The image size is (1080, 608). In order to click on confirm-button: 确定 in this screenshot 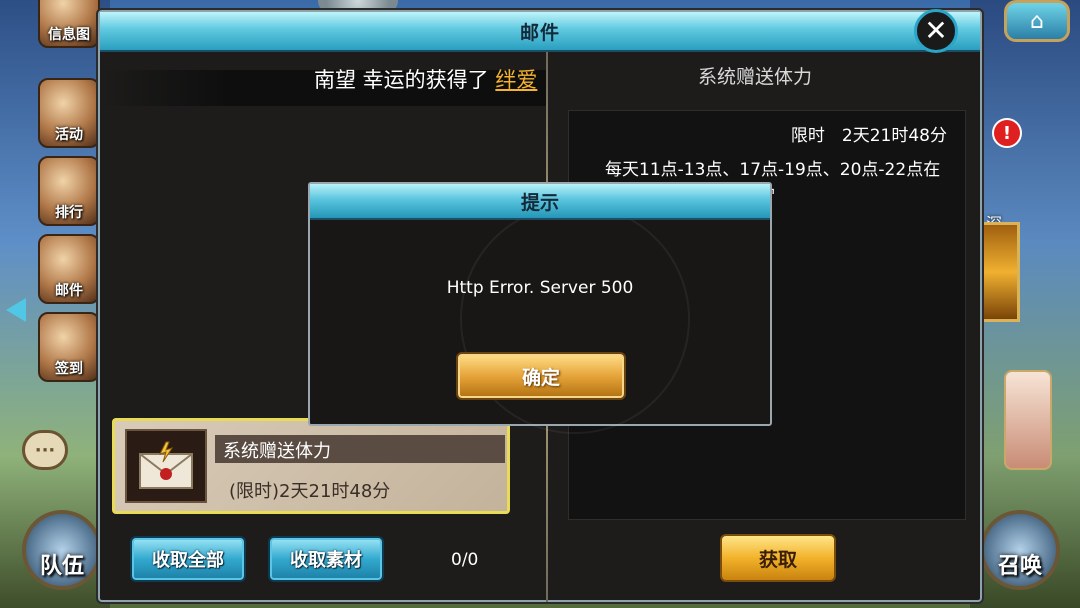, I will do `click(541, 376)`.